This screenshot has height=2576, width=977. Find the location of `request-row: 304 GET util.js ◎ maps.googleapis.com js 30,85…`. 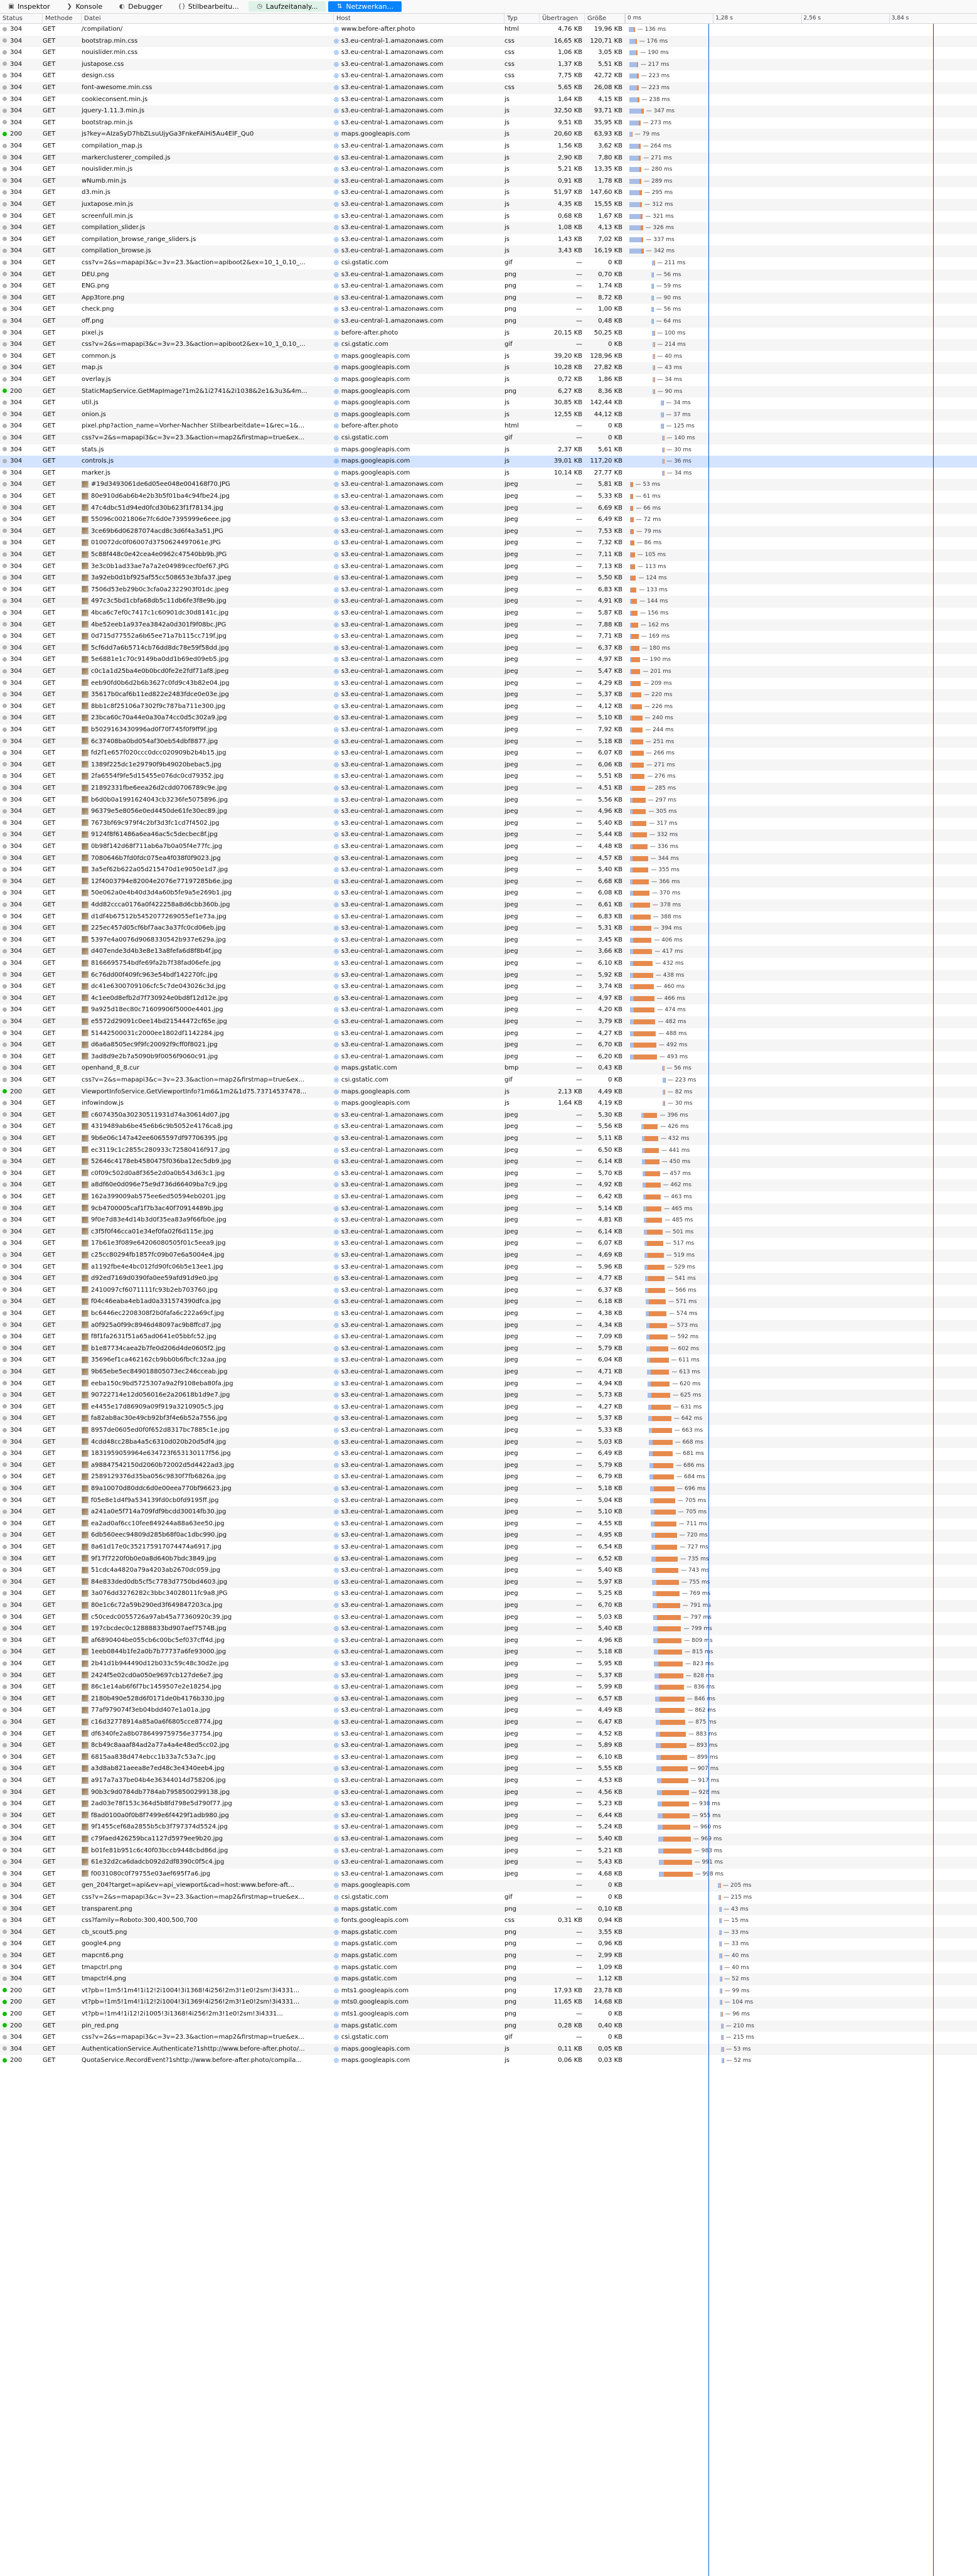

request-row: 304 GET util.js ◎ maps.googleapis.com js 30,85… is located at coordinates (488, 403).